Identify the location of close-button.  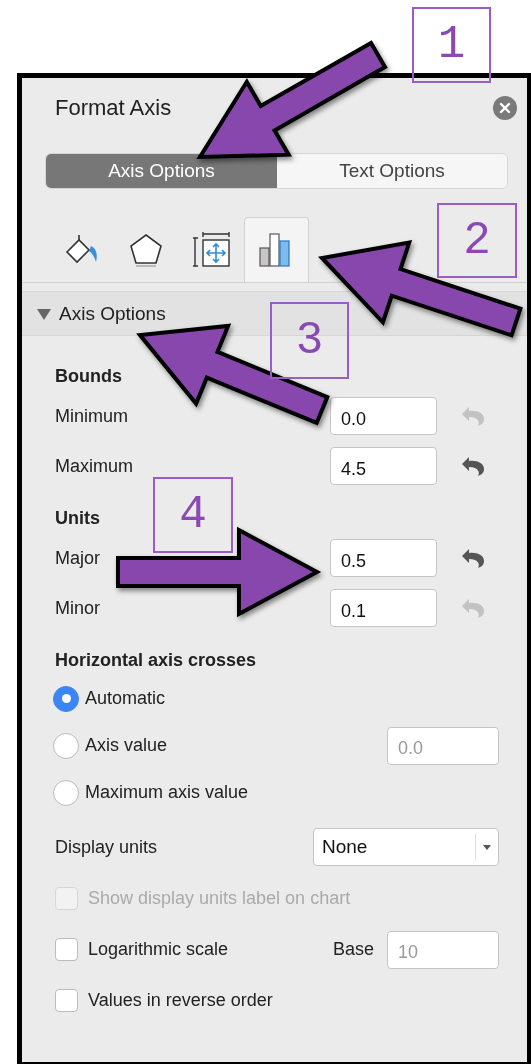
(505, 108).